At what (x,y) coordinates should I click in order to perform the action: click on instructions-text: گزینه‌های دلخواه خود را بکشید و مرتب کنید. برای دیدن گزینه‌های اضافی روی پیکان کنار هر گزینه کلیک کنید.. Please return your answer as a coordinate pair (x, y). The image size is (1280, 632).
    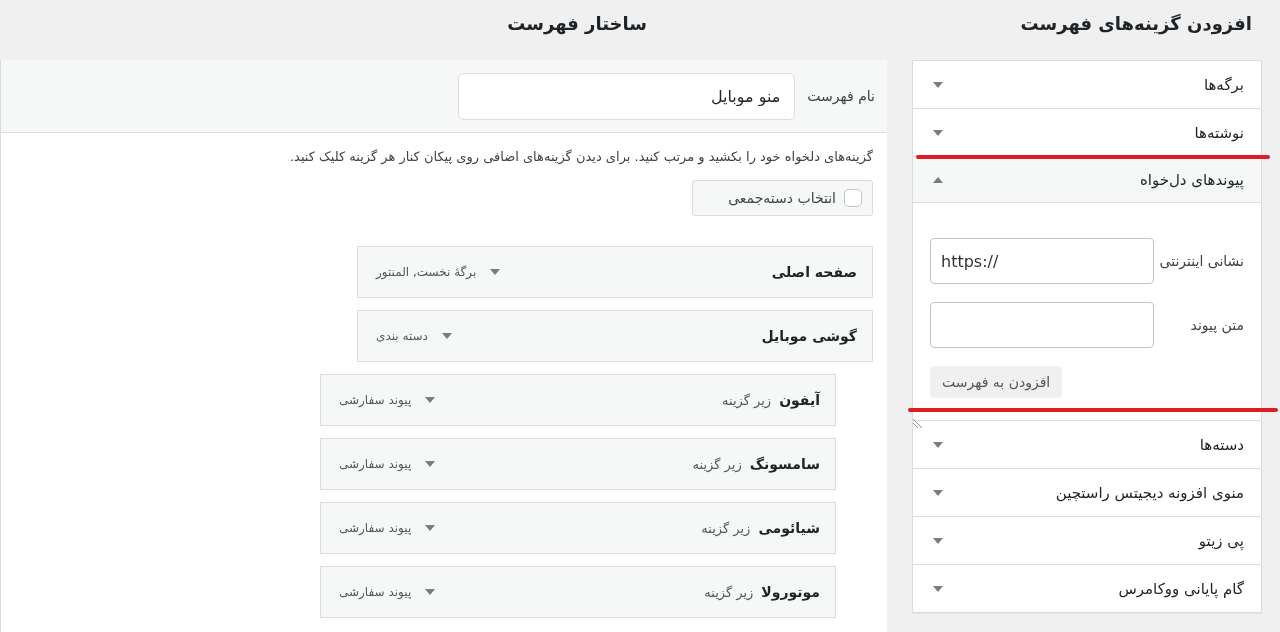
    Looking at the image, I should click on (580, 156).